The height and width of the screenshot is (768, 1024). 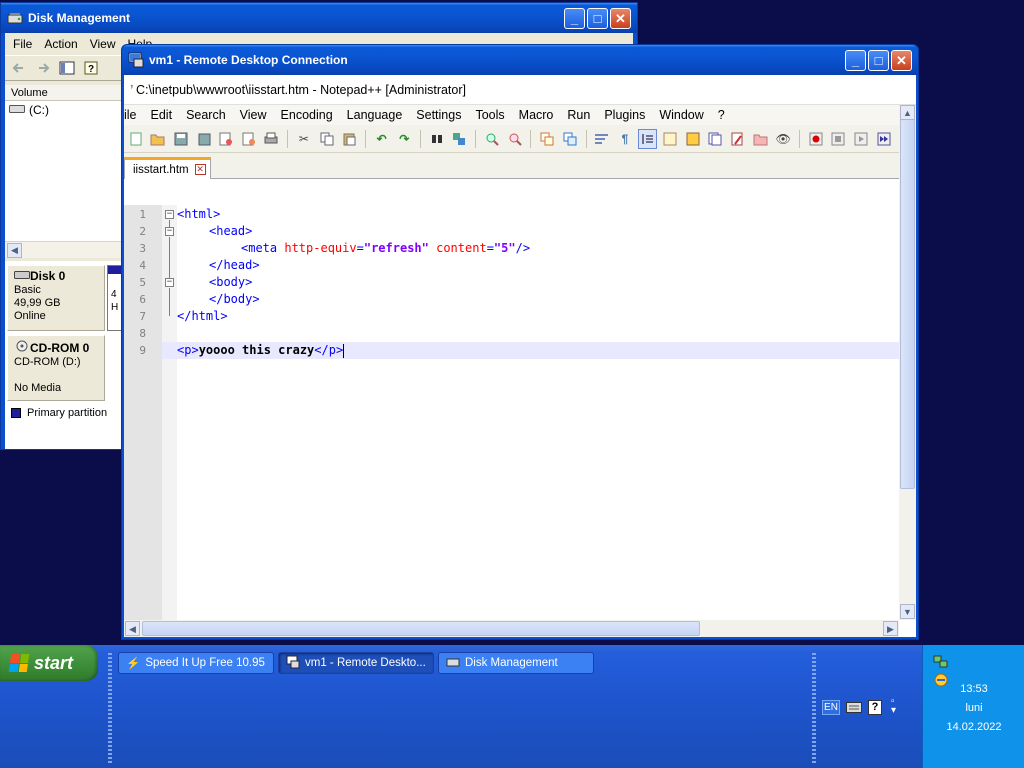 I want to click on horizontal-scroll-thumb, so click(x=421, y=628).